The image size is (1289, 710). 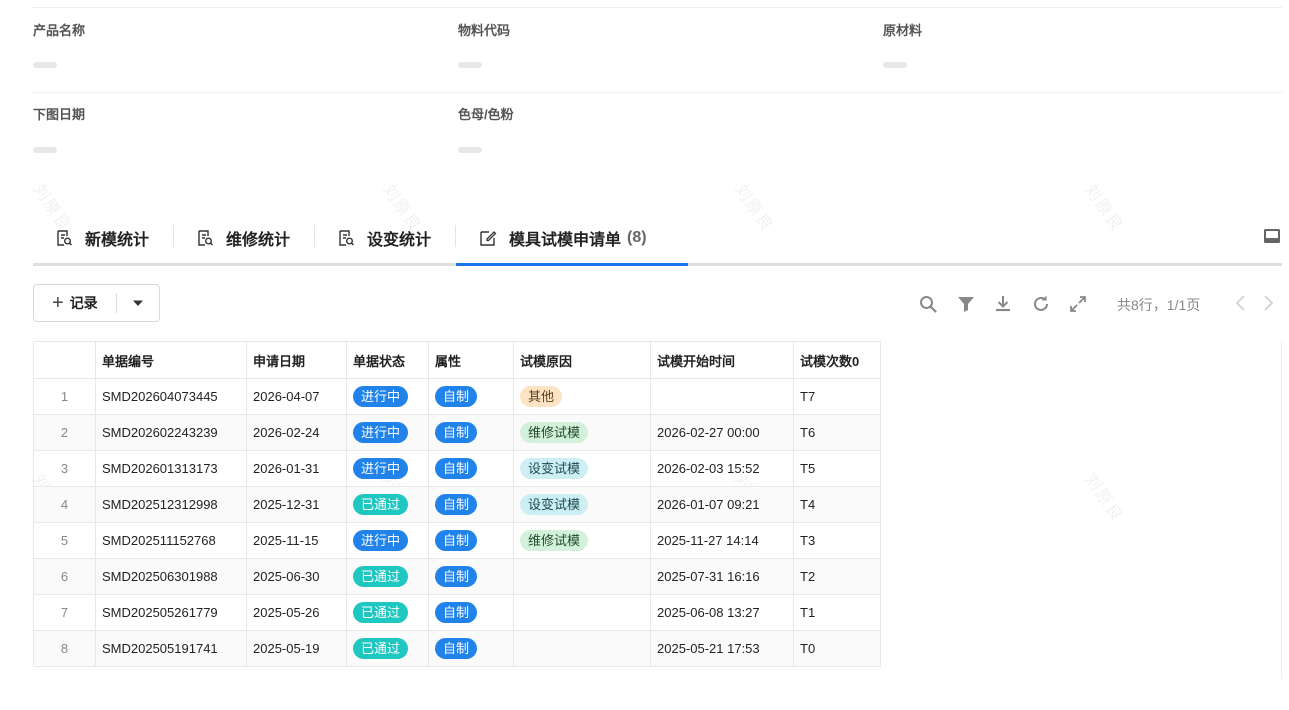 What do you see at coordinates (722, 504) in the screenshot?
I see `cell-start-time: 2026-01-07 09:21` at bounding box center [722, 504].